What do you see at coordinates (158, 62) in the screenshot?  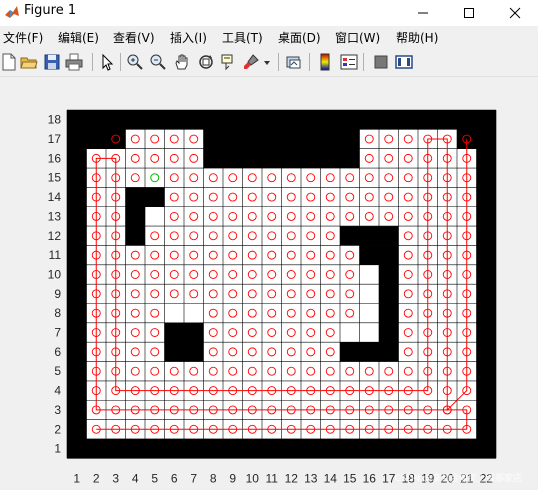 I see `zoom-out-icon` at bounding box center [158, 62].